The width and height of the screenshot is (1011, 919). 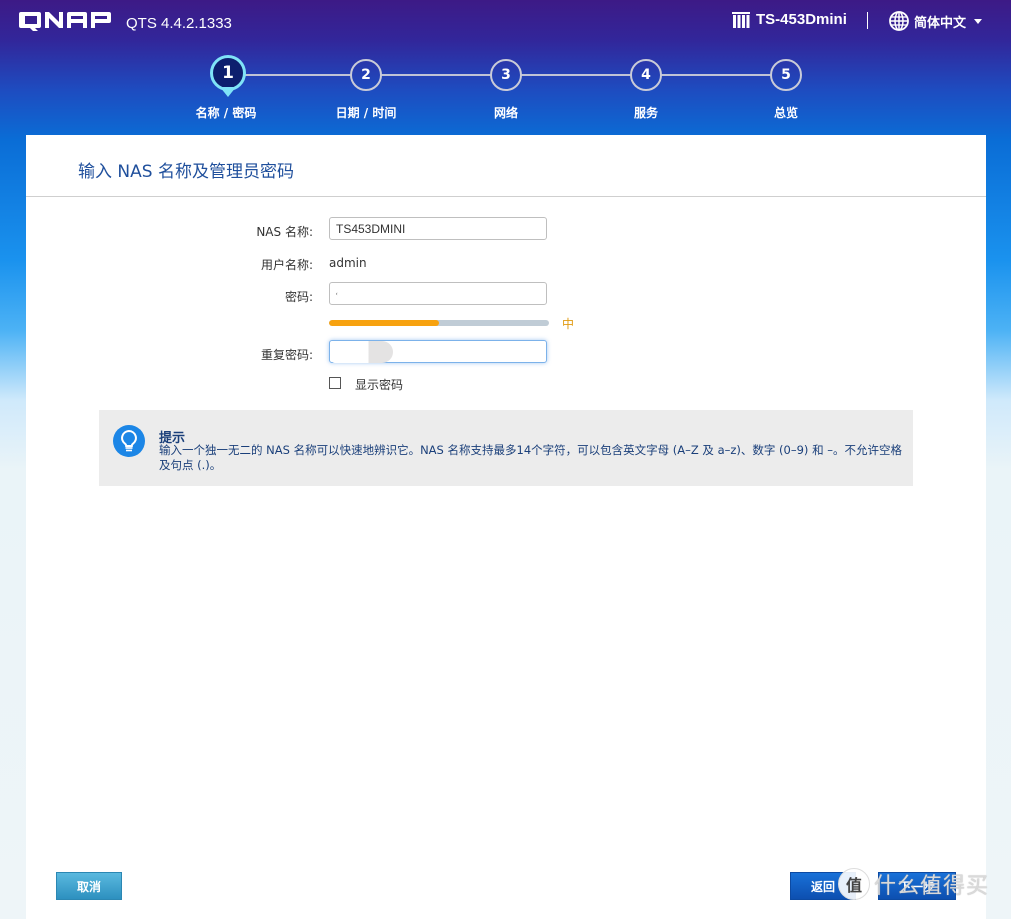 What do you see at coordinates (298, 297) in the screenshot?
I see `password-label: 密码:` at bounding box center [298, 297].